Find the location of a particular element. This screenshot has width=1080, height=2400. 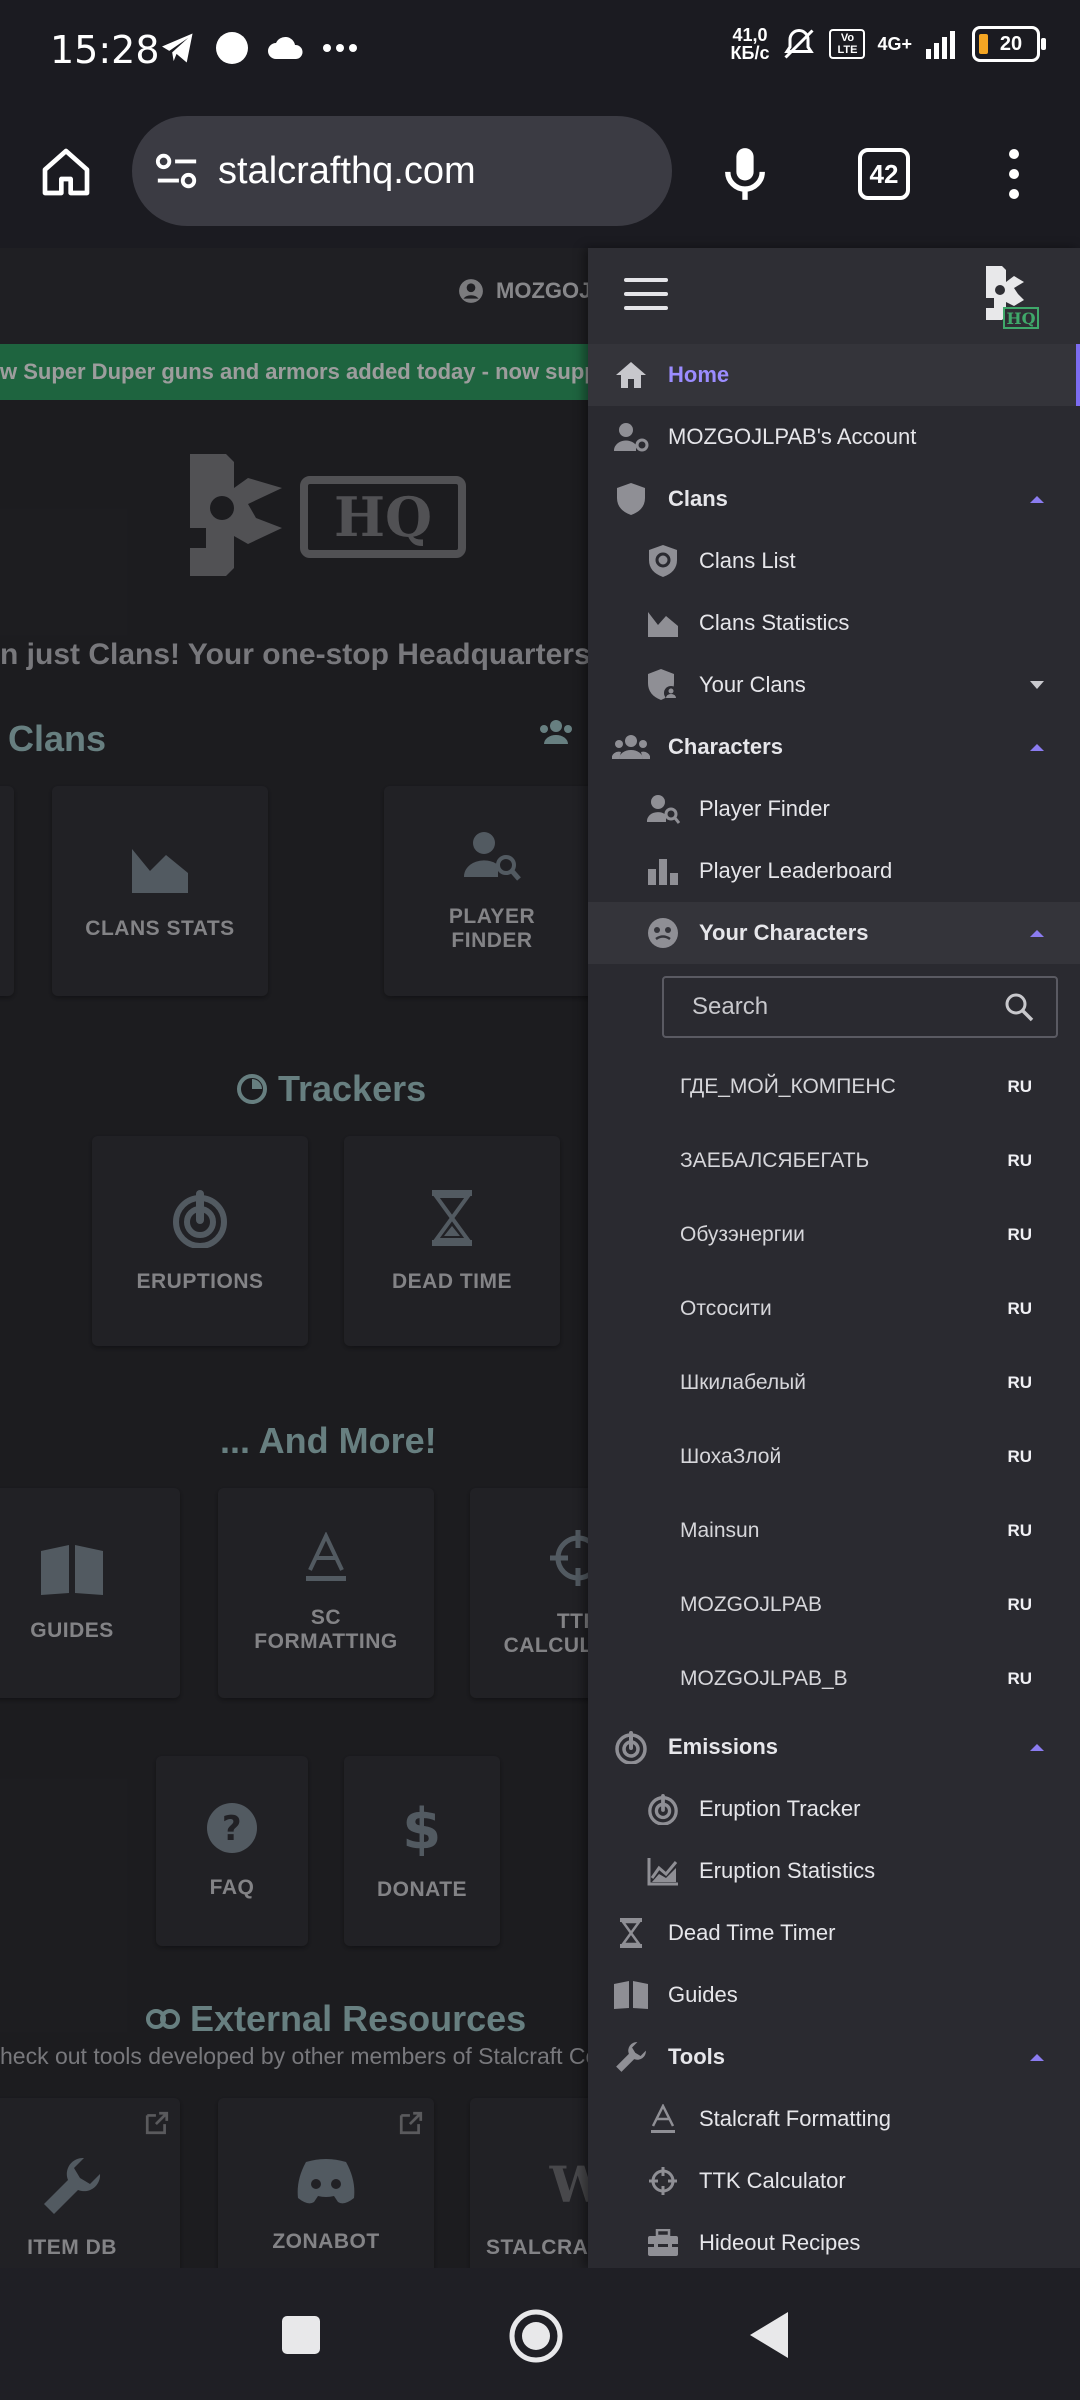

face-icon is located at coordinates (663, 933).